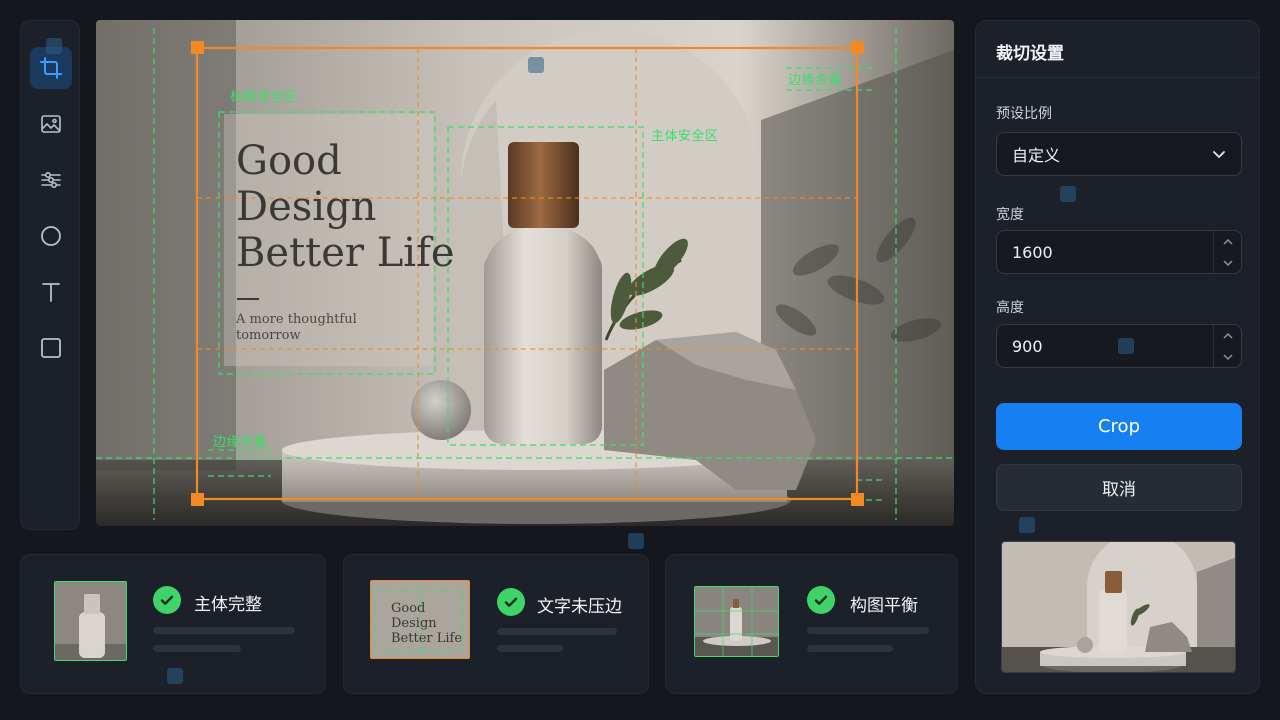 This screenshot has height=720, width=1280. Describe the element at coordinates (51, 68) in the screenshot. I see `crop-icon` at that location.